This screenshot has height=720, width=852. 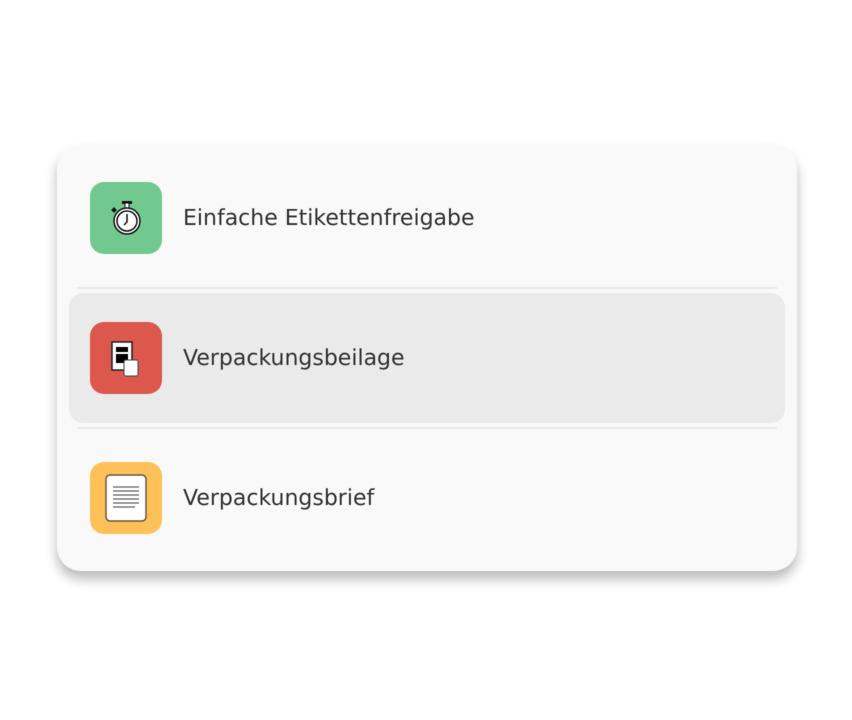 What do you see at coordinates (278, 498) in the screenshot?
I see `item-label: Verpackungsbrief` at bounding box center [278, 498].